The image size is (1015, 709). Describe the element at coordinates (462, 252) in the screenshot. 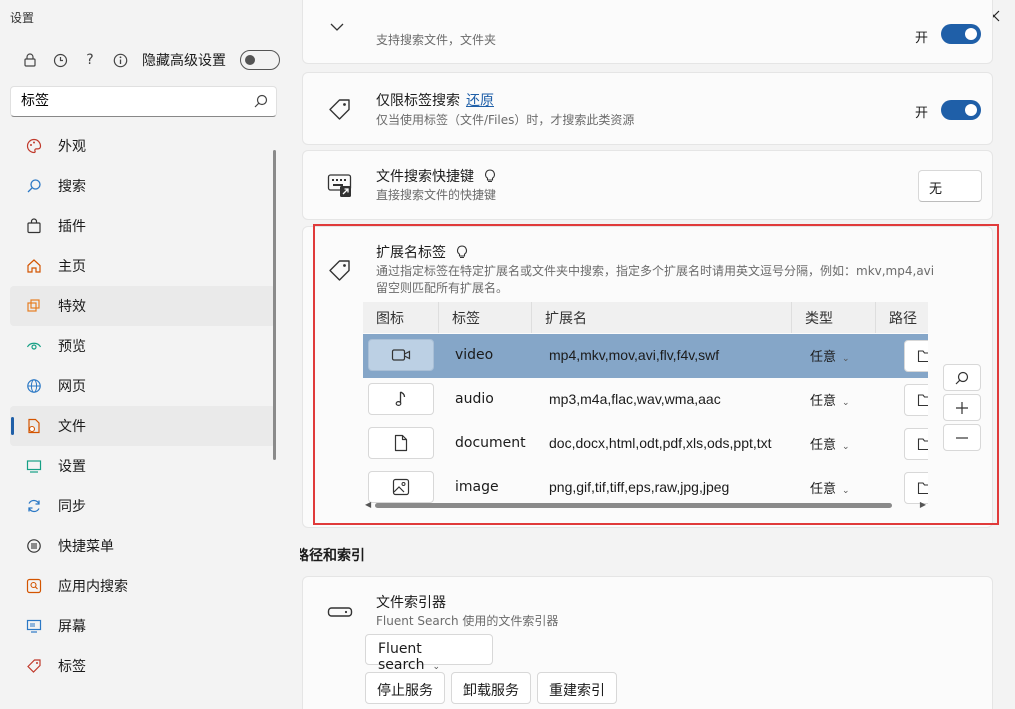

I see `lightbulb-icon` at that location.